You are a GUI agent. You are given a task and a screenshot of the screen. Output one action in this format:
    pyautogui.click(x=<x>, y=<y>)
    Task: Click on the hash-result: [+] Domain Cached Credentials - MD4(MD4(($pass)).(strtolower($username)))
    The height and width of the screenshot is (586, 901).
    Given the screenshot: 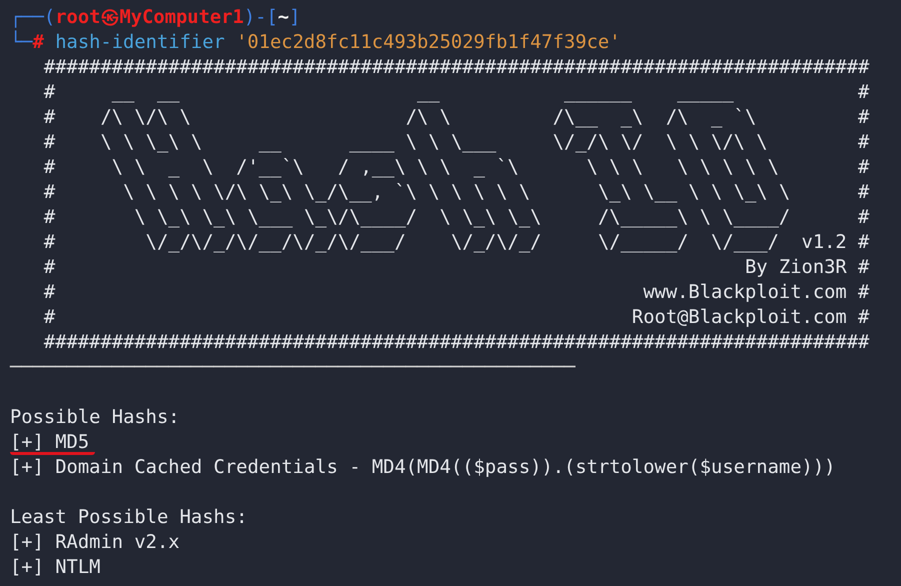 What is the action you would take?
    pyautogui.click(x=423, y=468)
    